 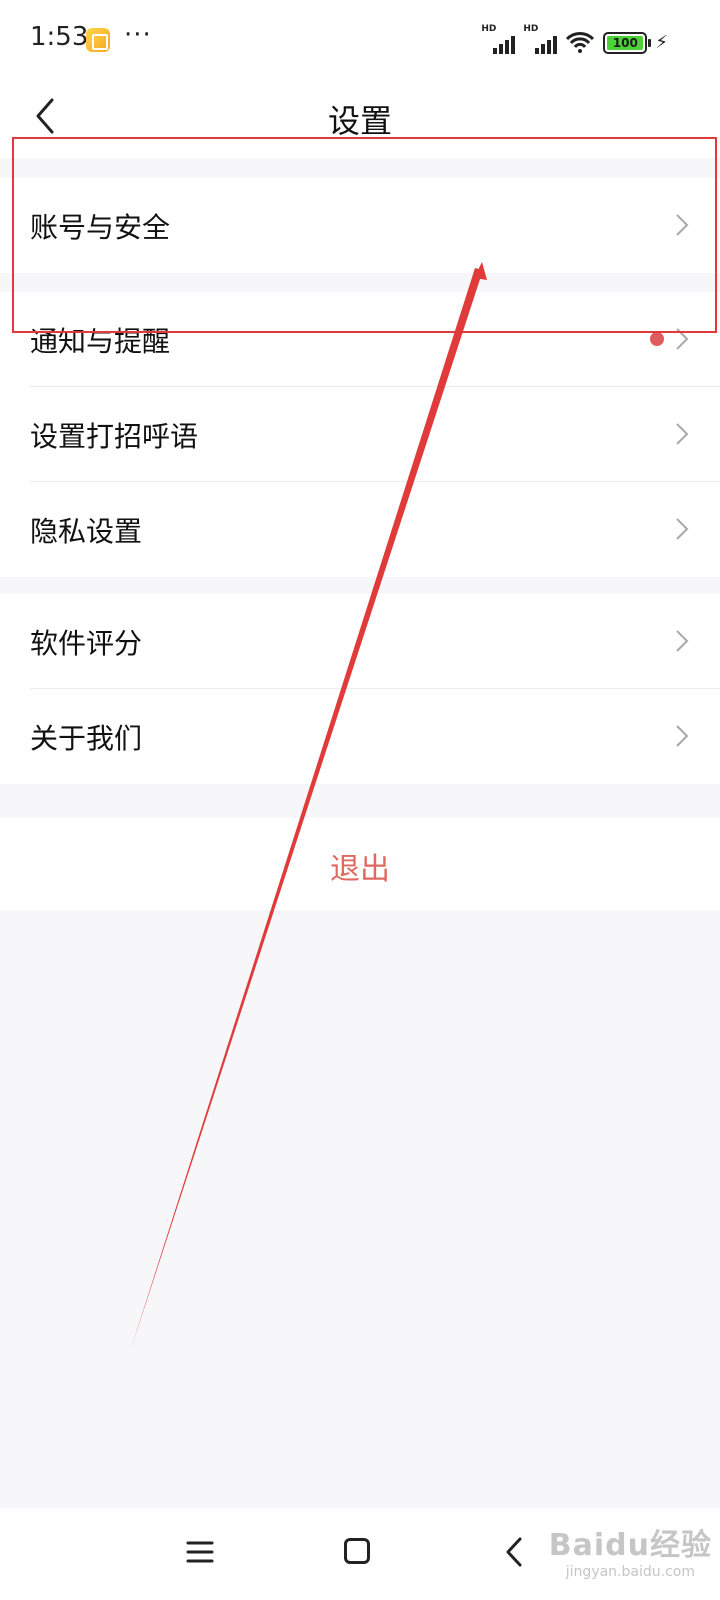 What do you see at coordinates (360, 339) in the screenshot?
I see `settings-item-notifications: 通知与提醒` at bounding box center [360, 339].